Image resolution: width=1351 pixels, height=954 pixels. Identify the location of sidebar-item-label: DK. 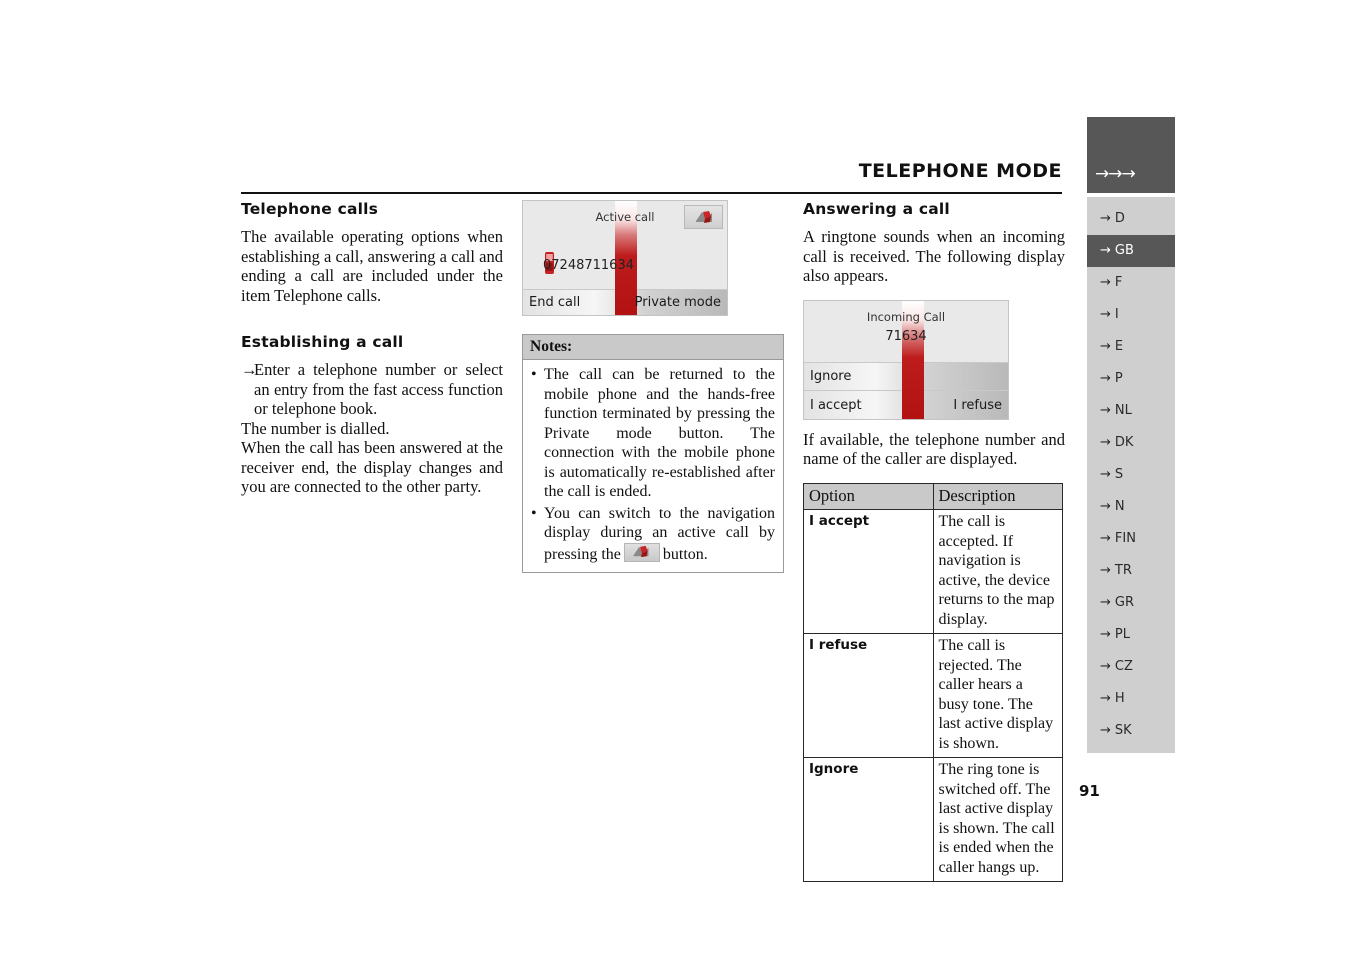
(1124, 442).